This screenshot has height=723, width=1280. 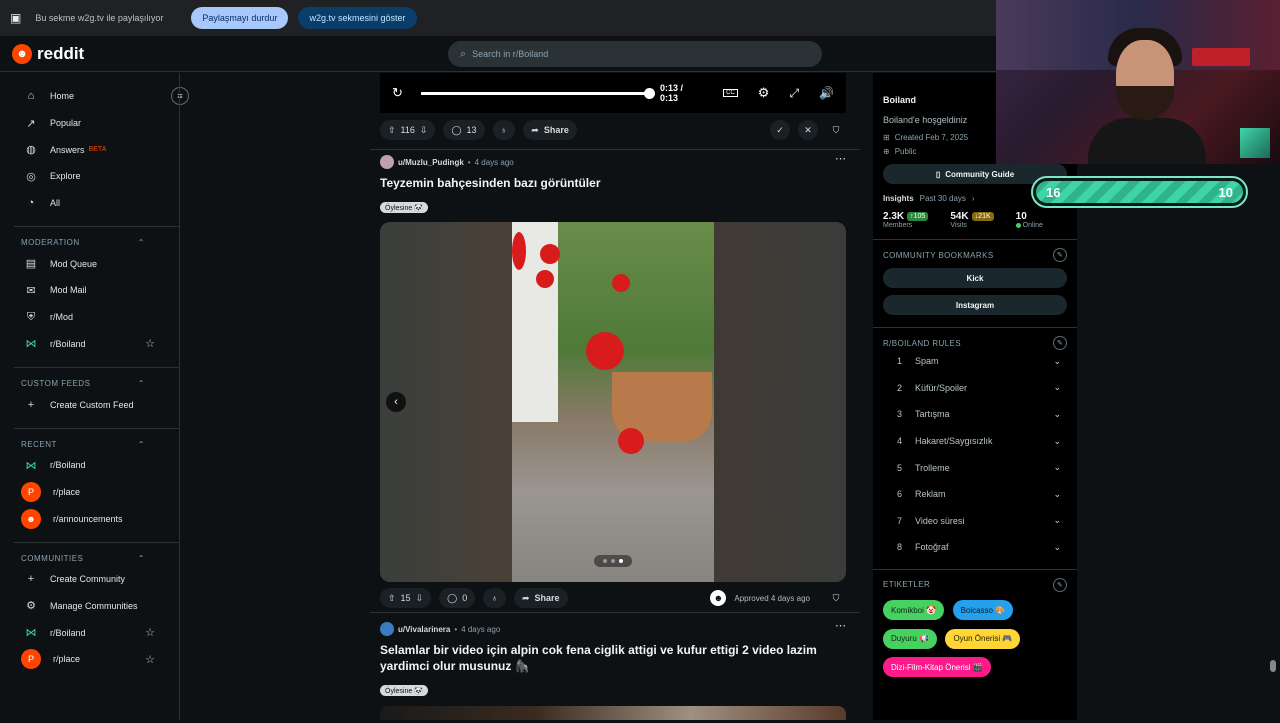 What do you see at coordinates (537, 93) in the screenshot?
I see `video-progress-slider` at bounding box center [537, 93].